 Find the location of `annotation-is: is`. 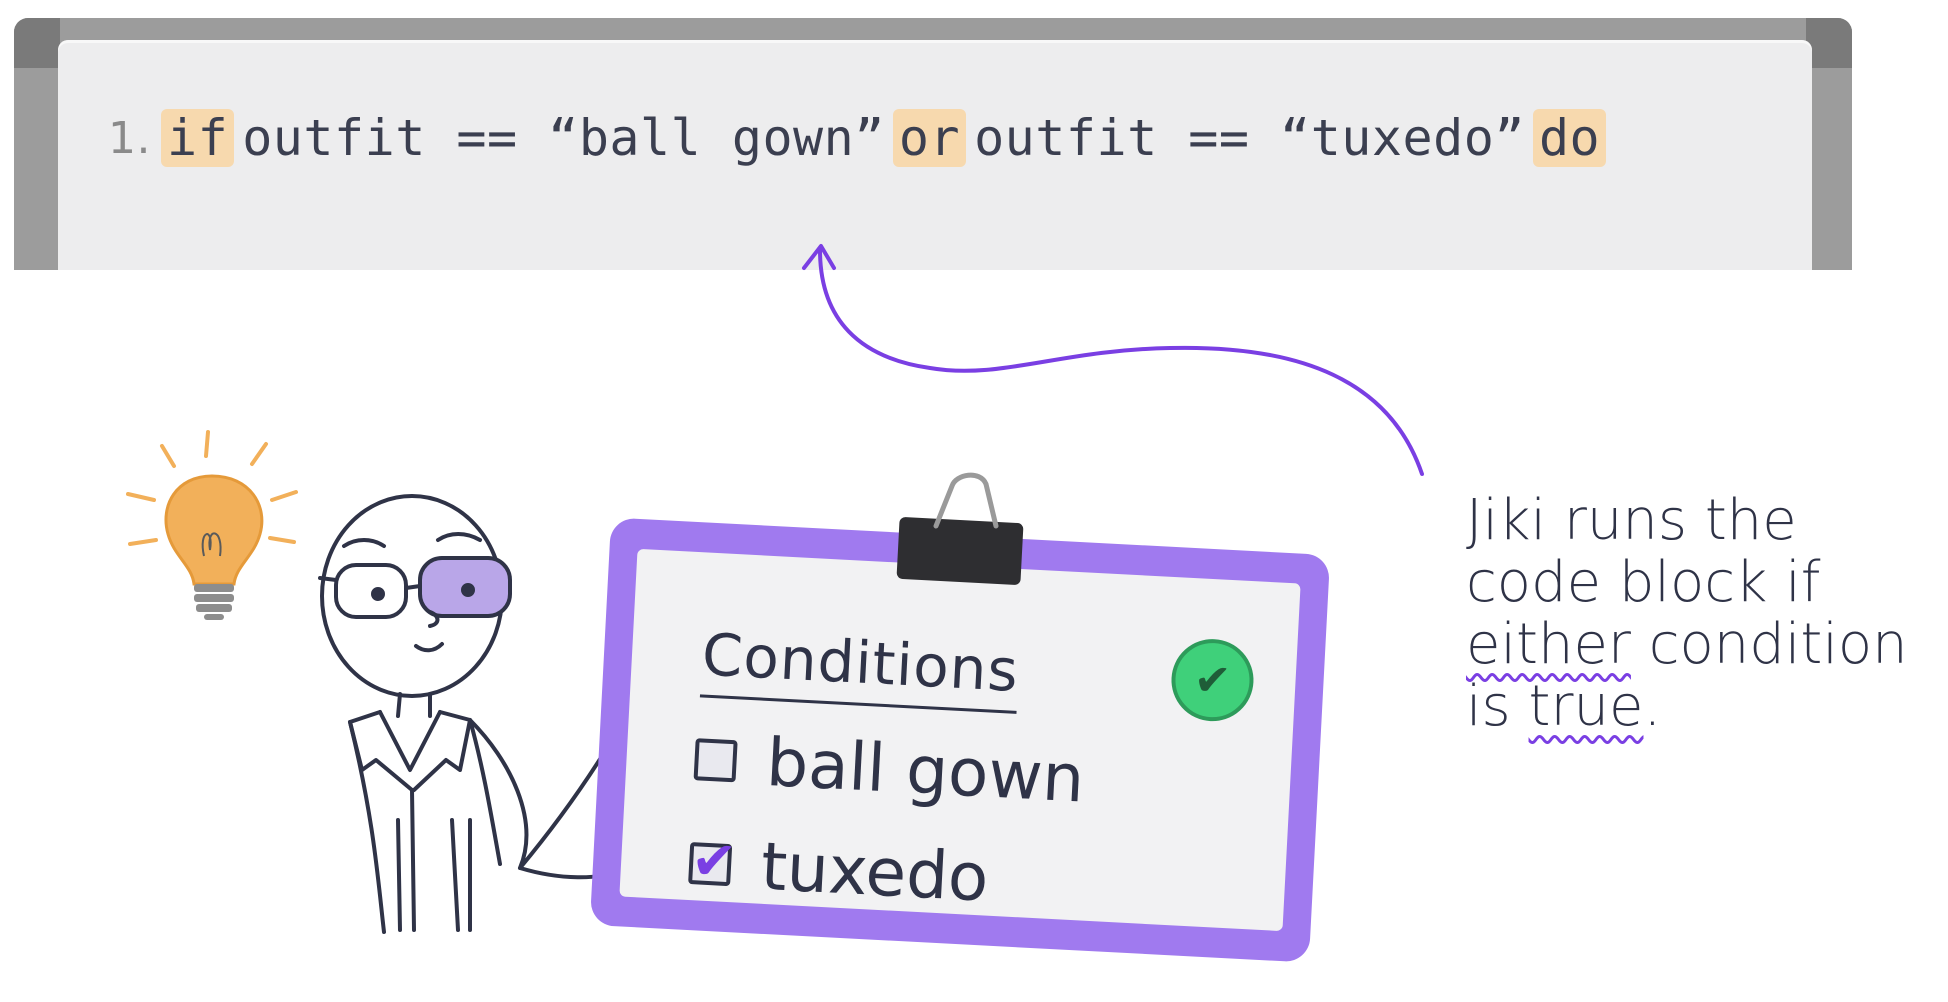

annotation-is: is is located at coordinates (1497, 706).